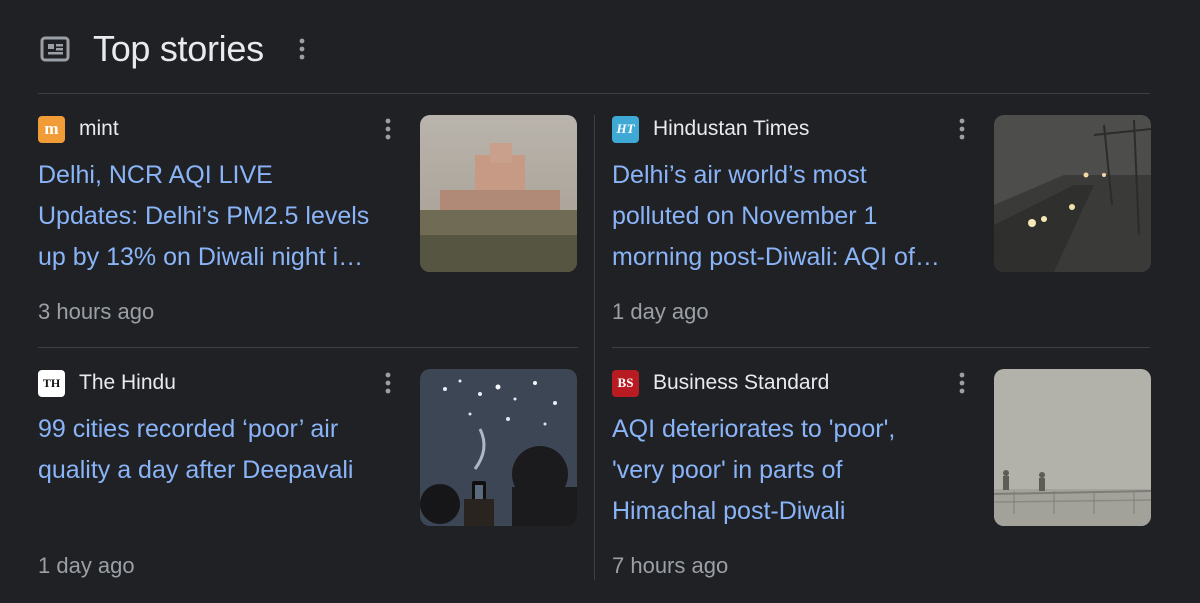 Image resolution: width=1200 pixels, height=603 pixels. Describe the element at coordinates (127, 382) in the screenshot. I see `source-name: The Hindu` at that location.